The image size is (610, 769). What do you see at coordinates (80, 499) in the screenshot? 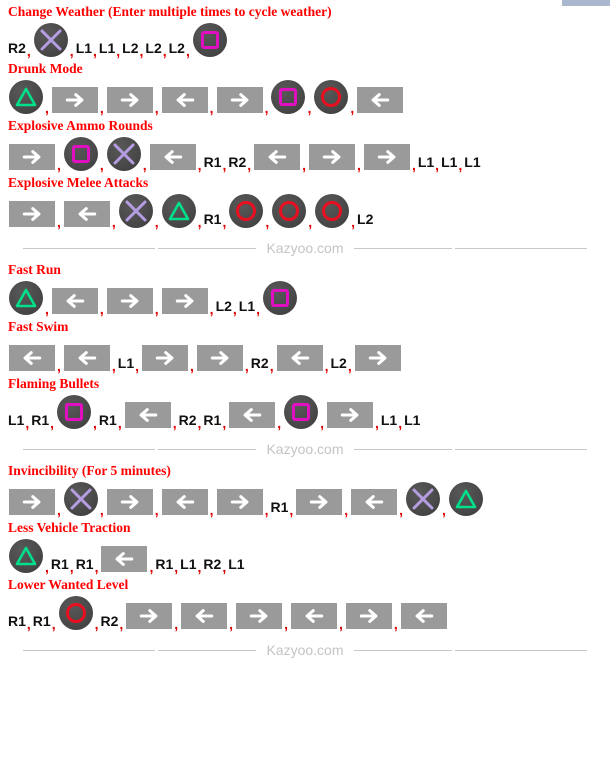
I see `cross-button-icon` at bounding box center [80, 499].